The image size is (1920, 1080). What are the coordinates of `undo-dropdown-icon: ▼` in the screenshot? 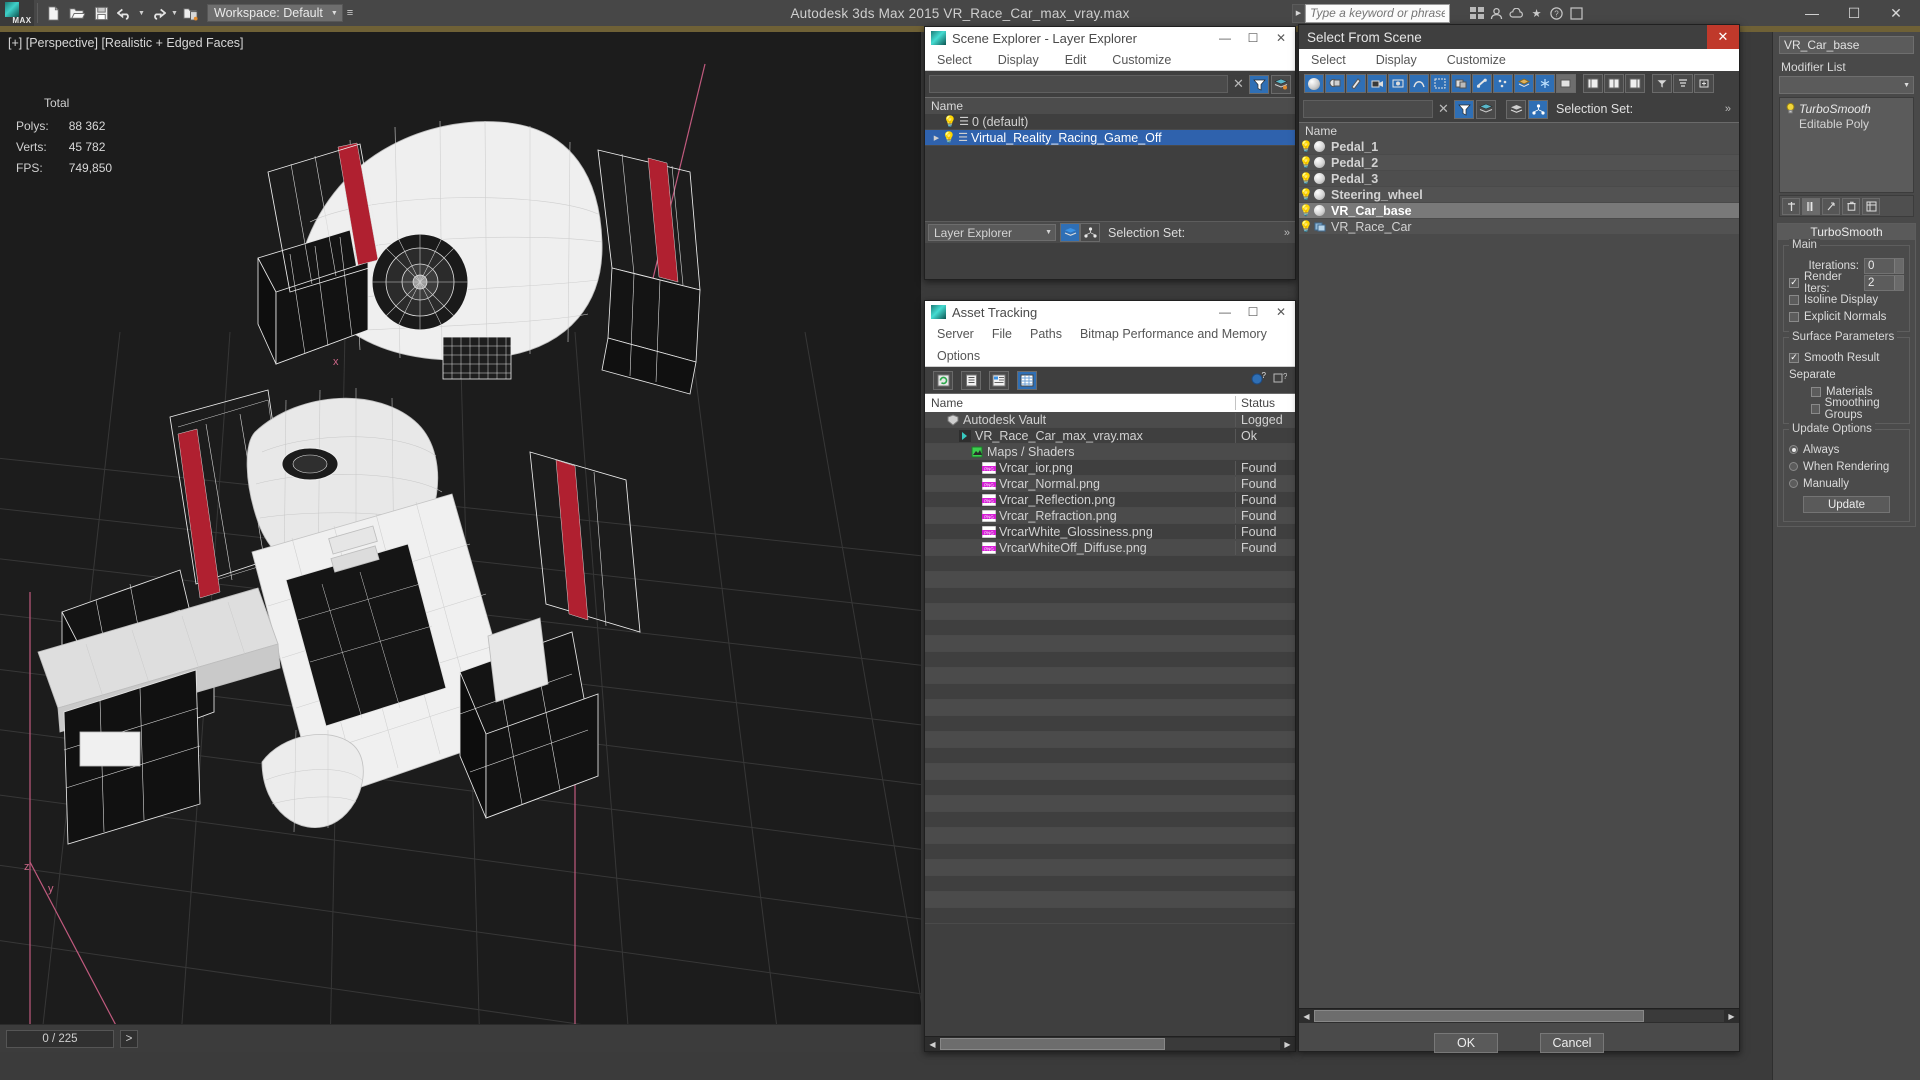 It's located at (141, 13).